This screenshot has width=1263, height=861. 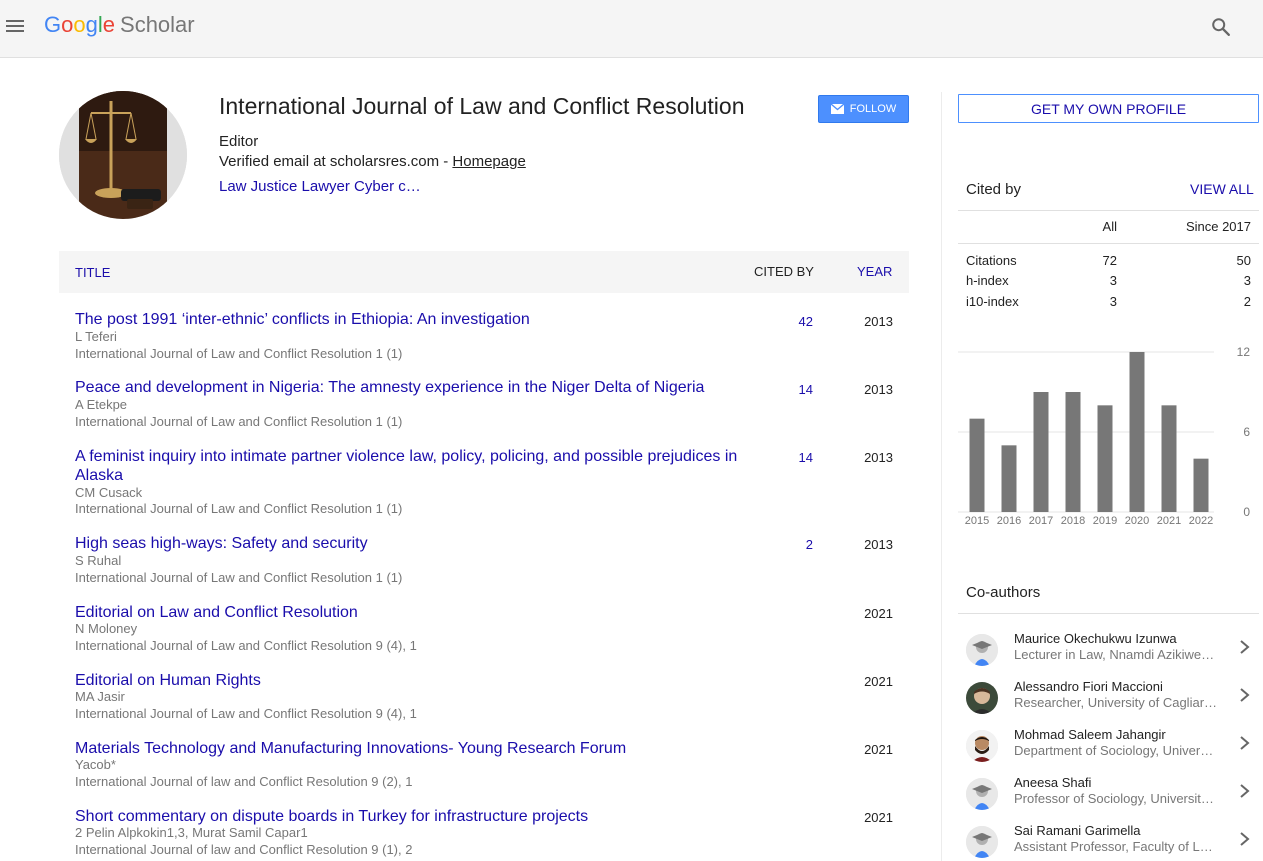 What do you see at coordinates (874, 271) in the screenshot?
I see `sort-by-year: YEAR` at bounding box center [874, 271].